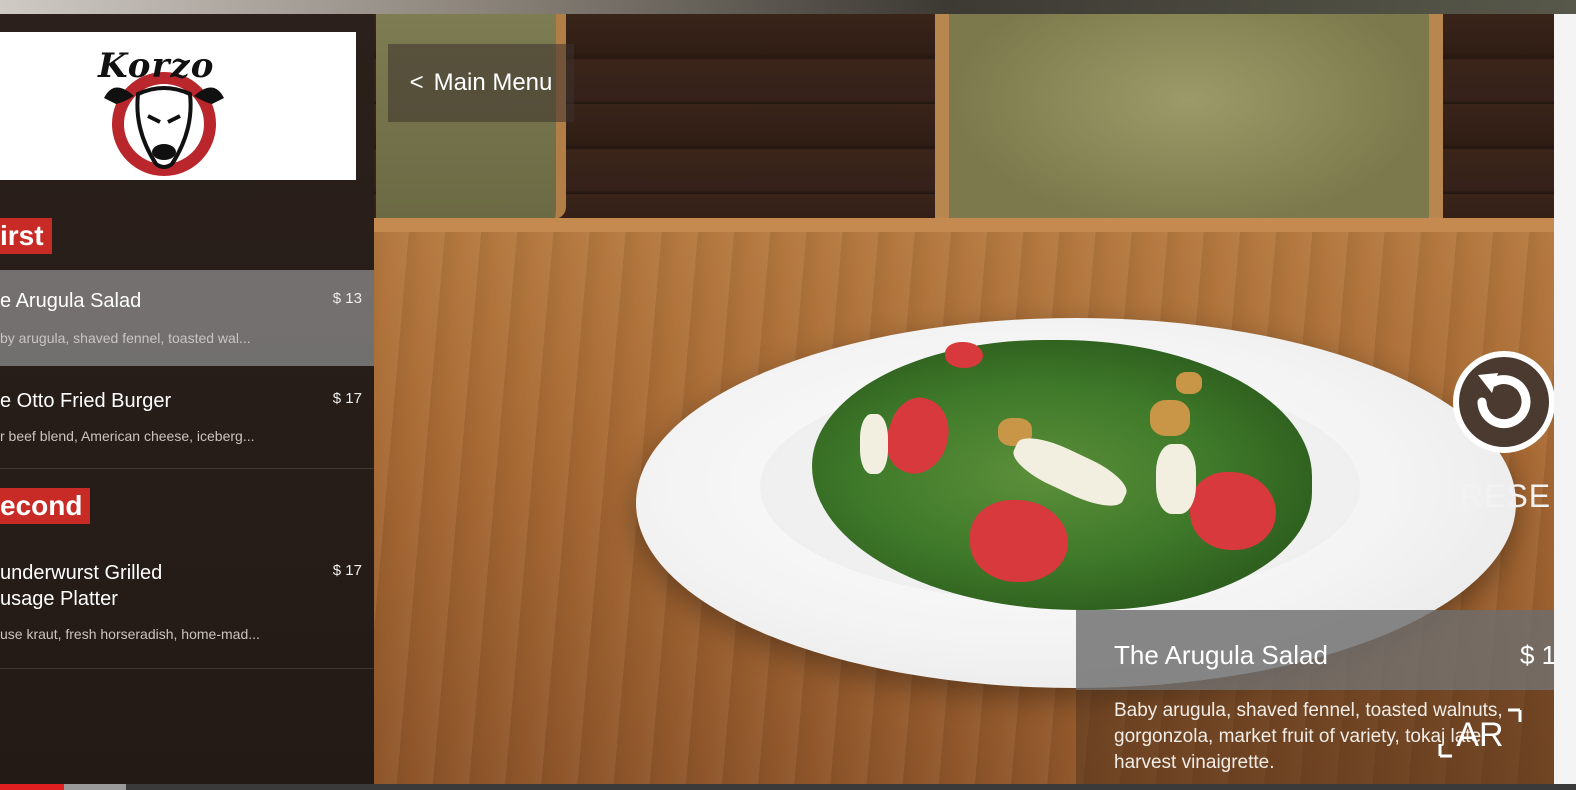  I want to click on detail-price: $ 1, so click(1538, 655).